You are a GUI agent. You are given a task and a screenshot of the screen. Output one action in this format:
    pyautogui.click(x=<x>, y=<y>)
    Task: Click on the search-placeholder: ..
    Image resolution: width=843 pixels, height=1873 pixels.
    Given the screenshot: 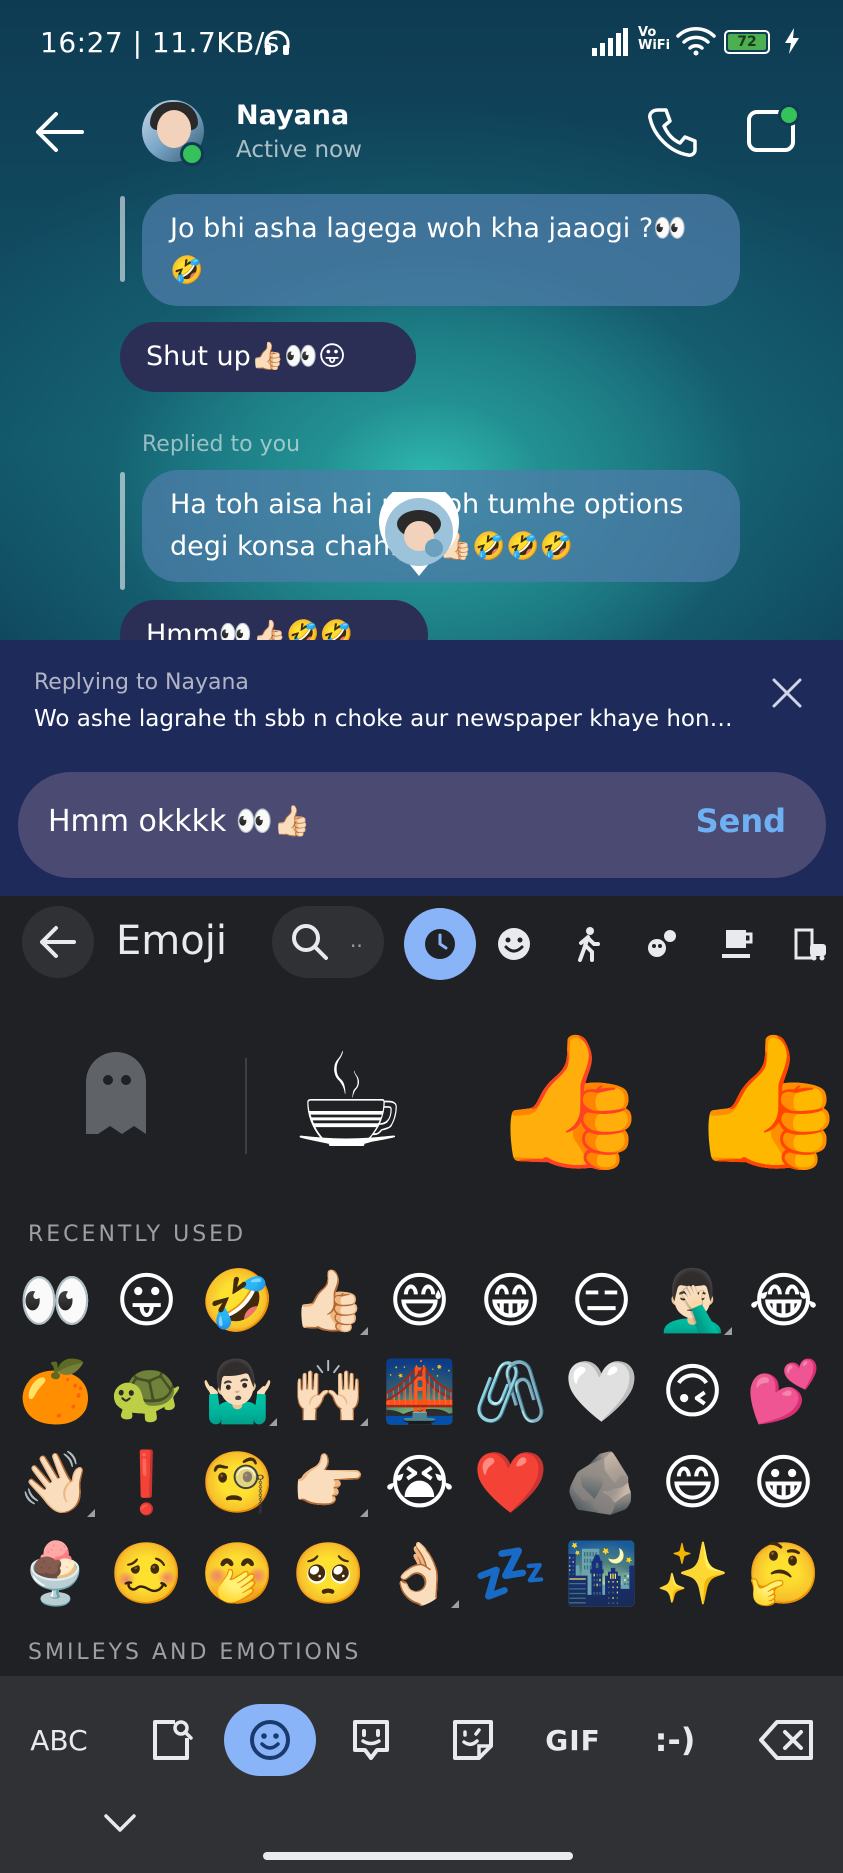 What is the action you would take?
    pyautogui.click(x=356, y=940)
    